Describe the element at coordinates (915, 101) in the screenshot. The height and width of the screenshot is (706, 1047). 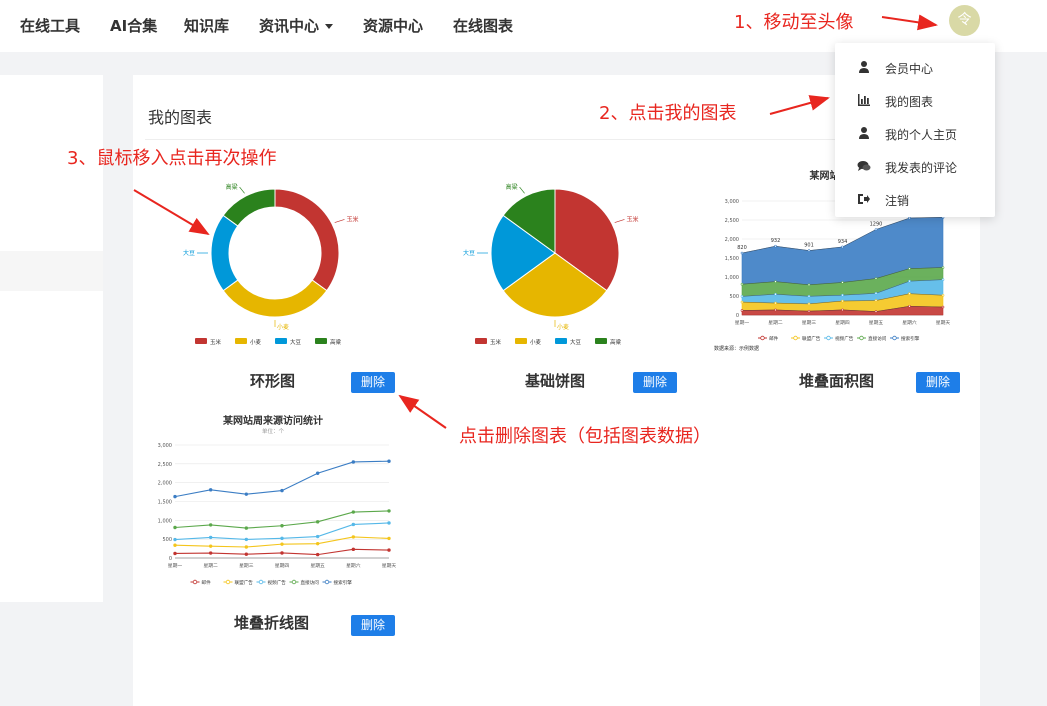
I see `menu-item-my-charts: 我的图表` at that location.